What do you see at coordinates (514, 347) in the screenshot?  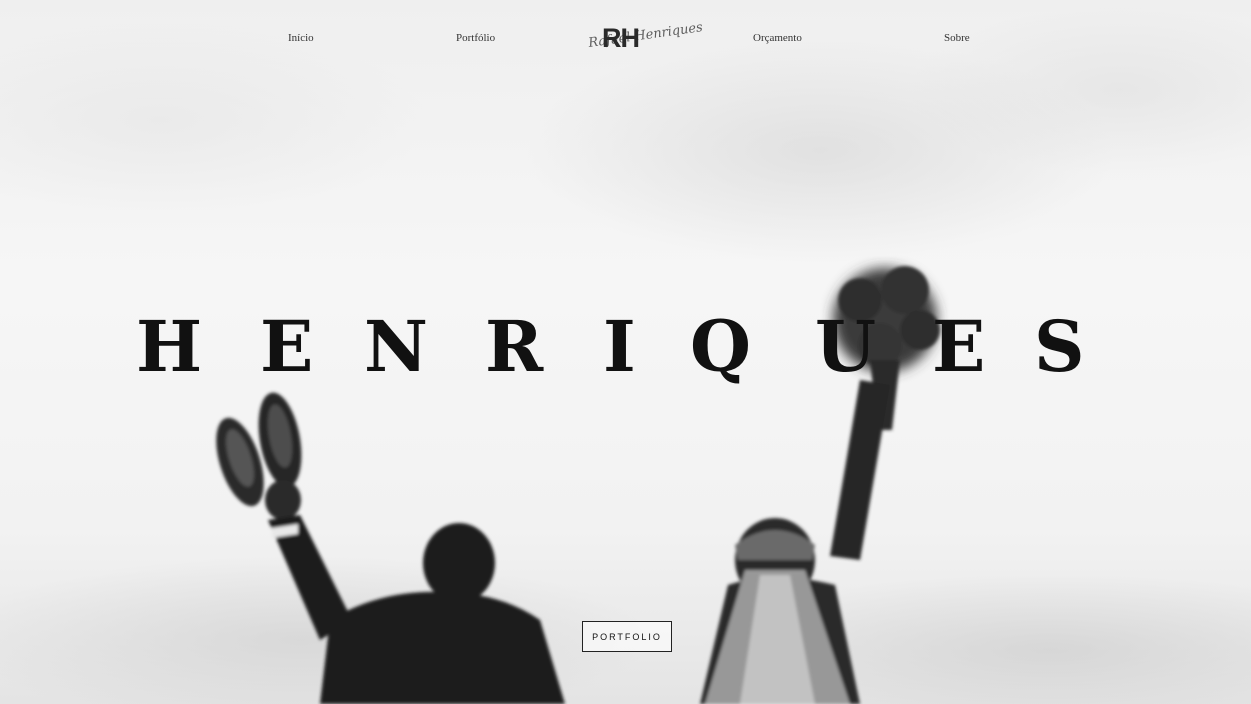 I see `hero-title-letter: R` at bounding box center [514, 347].